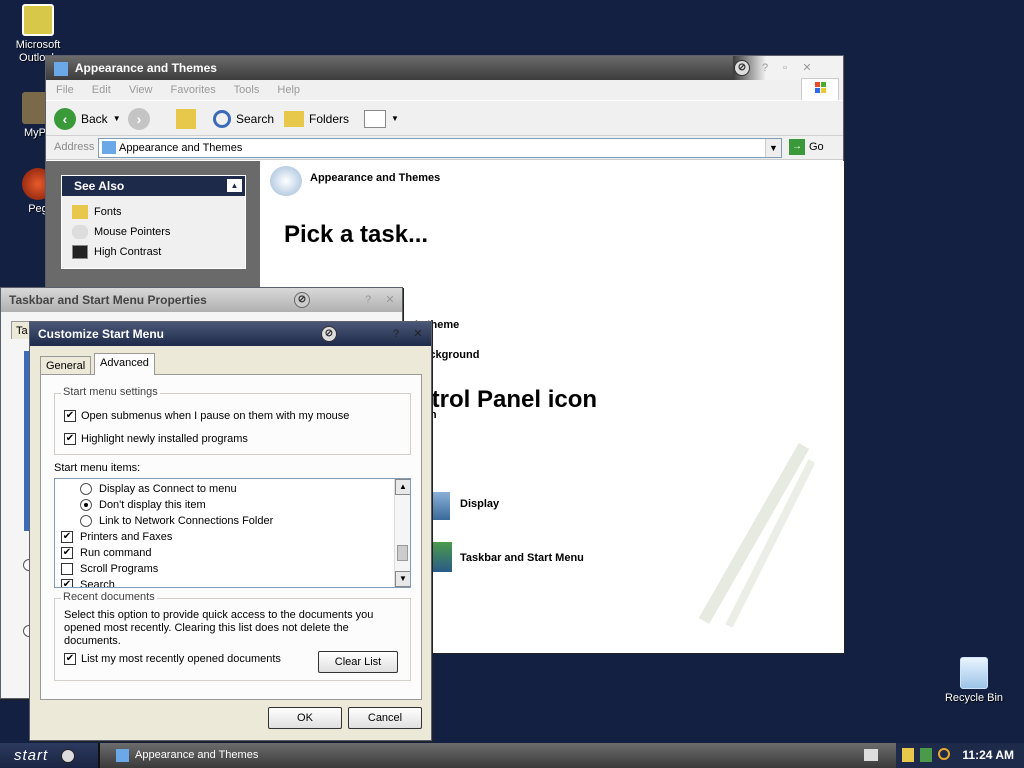 The height and width of the screenshot is (768, 1024). I want to click on list-item: ✔ Search, so click(232, 582).